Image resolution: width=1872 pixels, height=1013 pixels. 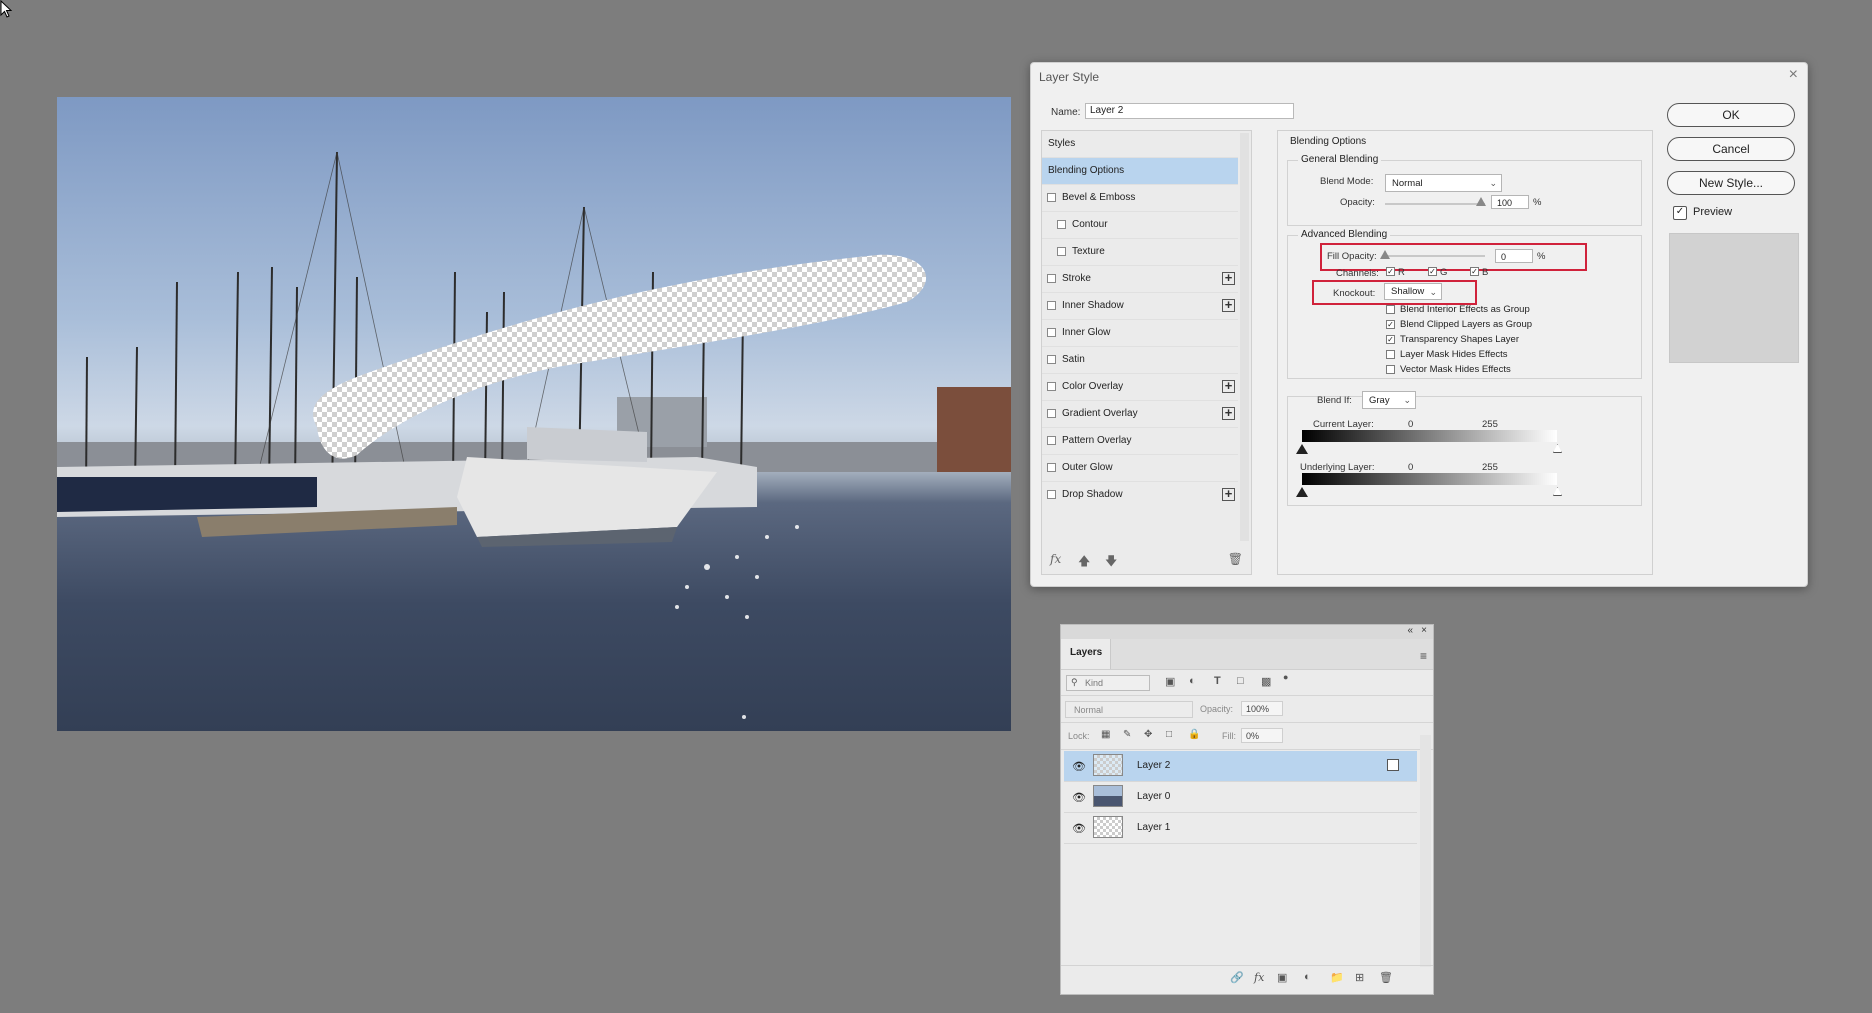 I want to click on vector-mask-hides-effects-checkbox, so click(x=1390, y=369).